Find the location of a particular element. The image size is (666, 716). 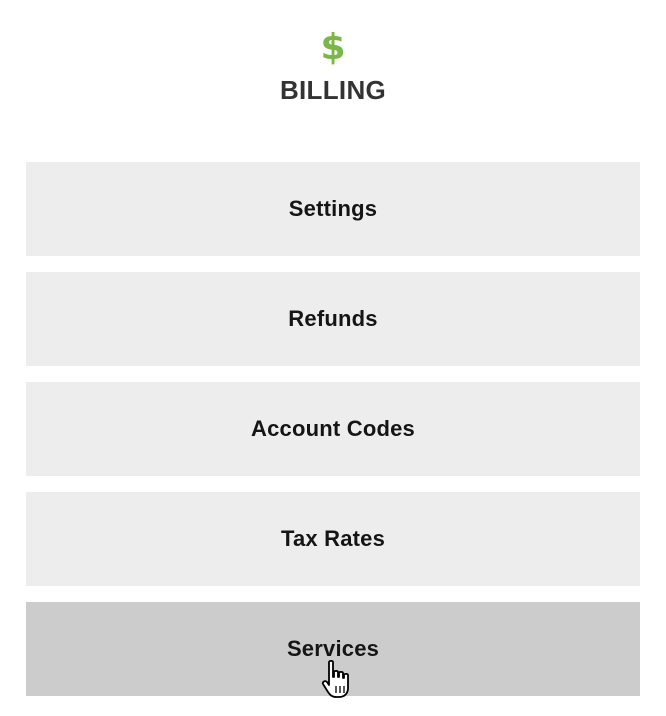

menu-item-account-codes: Account Codes is located at coordinates (333, 429).